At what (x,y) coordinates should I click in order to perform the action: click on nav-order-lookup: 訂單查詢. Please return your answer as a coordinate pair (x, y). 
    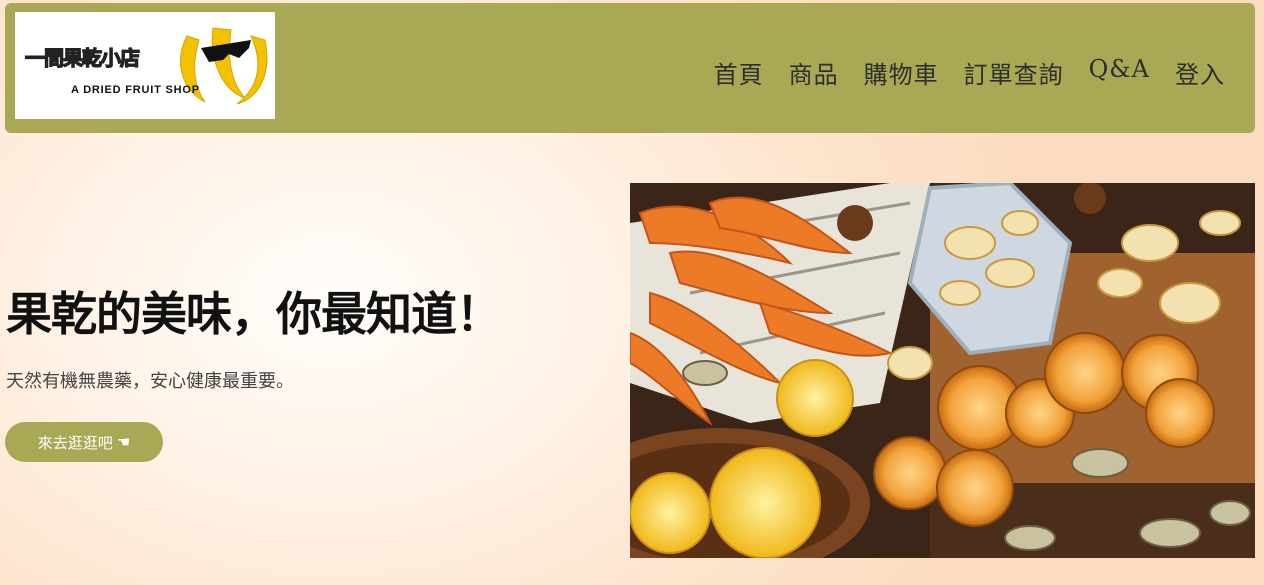
    Looking at the image, I should click on (1014, 72).